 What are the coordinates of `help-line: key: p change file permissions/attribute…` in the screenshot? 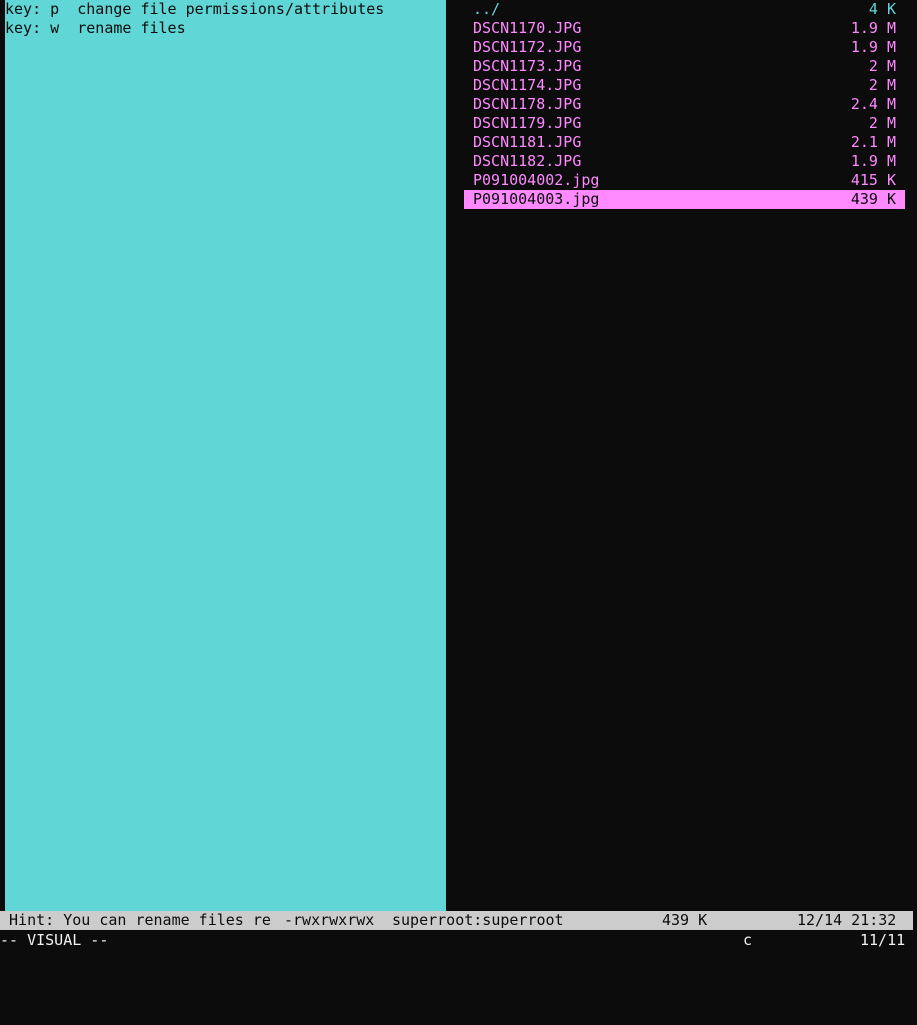 It's located at (195, 9).